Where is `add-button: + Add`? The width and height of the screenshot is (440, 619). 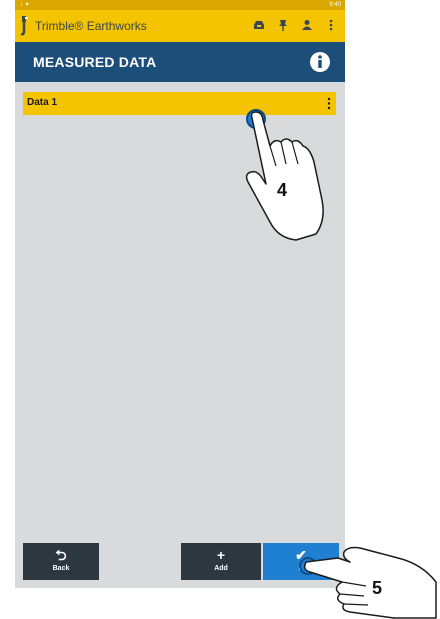 add-button: + Add is located at coordinates (221, 561).